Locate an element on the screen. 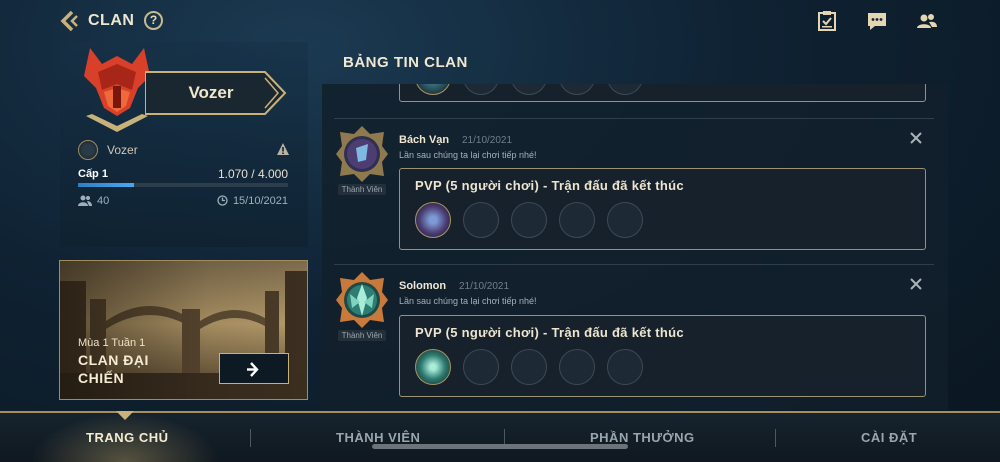 The width and height of the screenshot is (1000, 462). post-author: Solomon is located at coordinates (422, 286).